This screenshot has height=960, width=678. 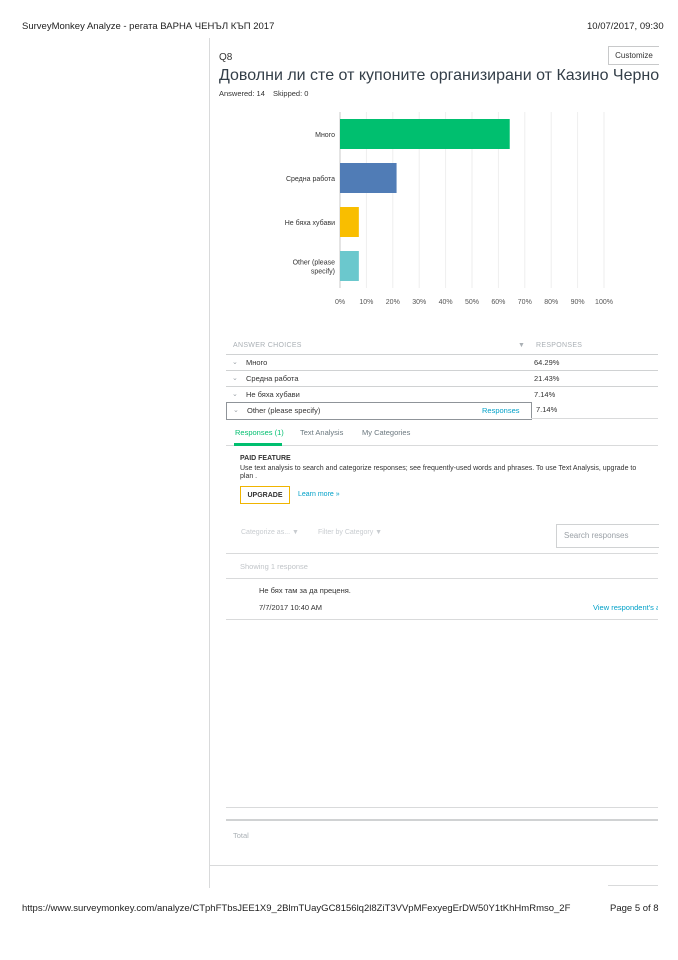 What do you see at coordinates (547, 378) in the screenshot?
I see `answer-percent: 21.43%` at bounding box center [547, 378].